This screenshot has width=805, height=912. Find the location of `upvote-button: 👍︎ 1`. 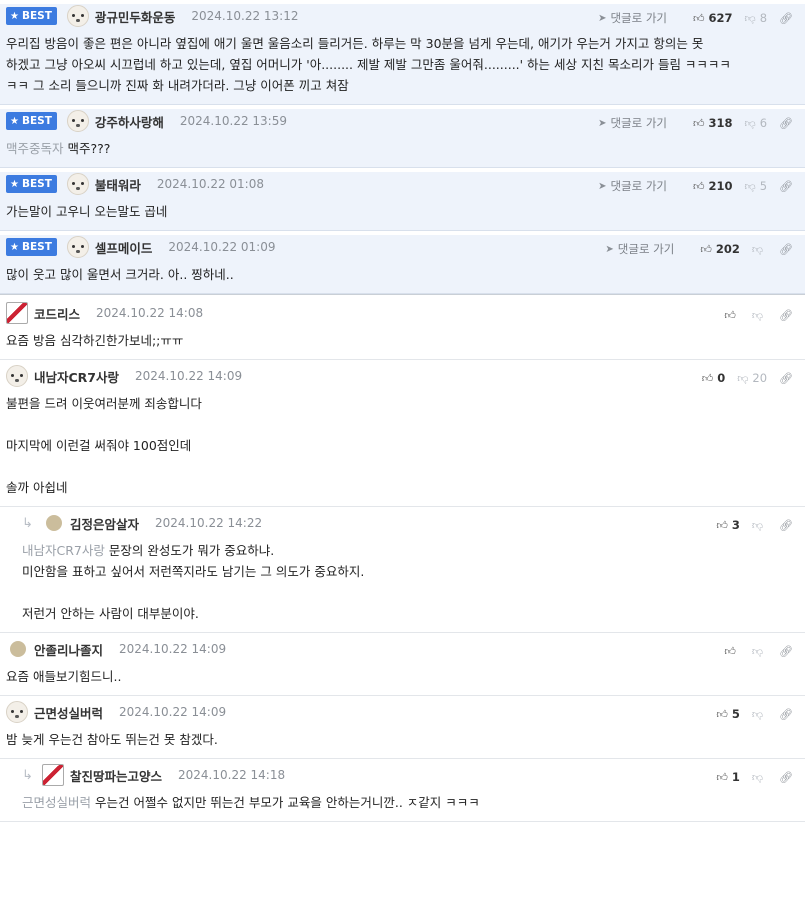

upvote-button: 👍︎ 1 is located at coordinates (728, 777).